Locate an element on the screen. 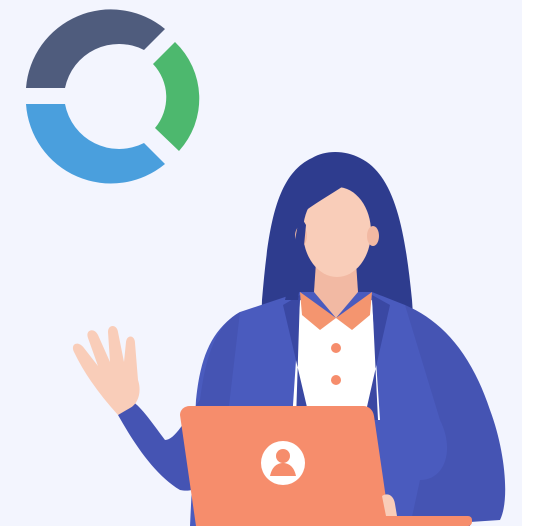 The image size is (547, 526). ear-right is located at coordinates (373, 236).